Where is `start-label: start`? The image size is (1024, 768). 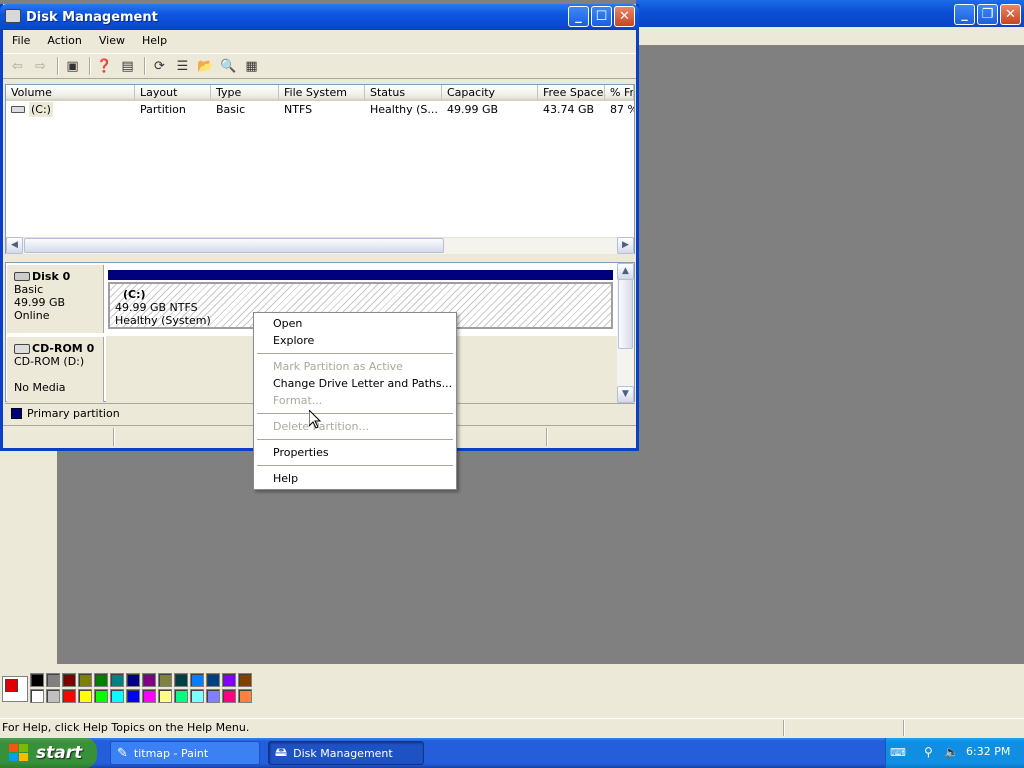
start-label: start is located at coordinates (59, 753).